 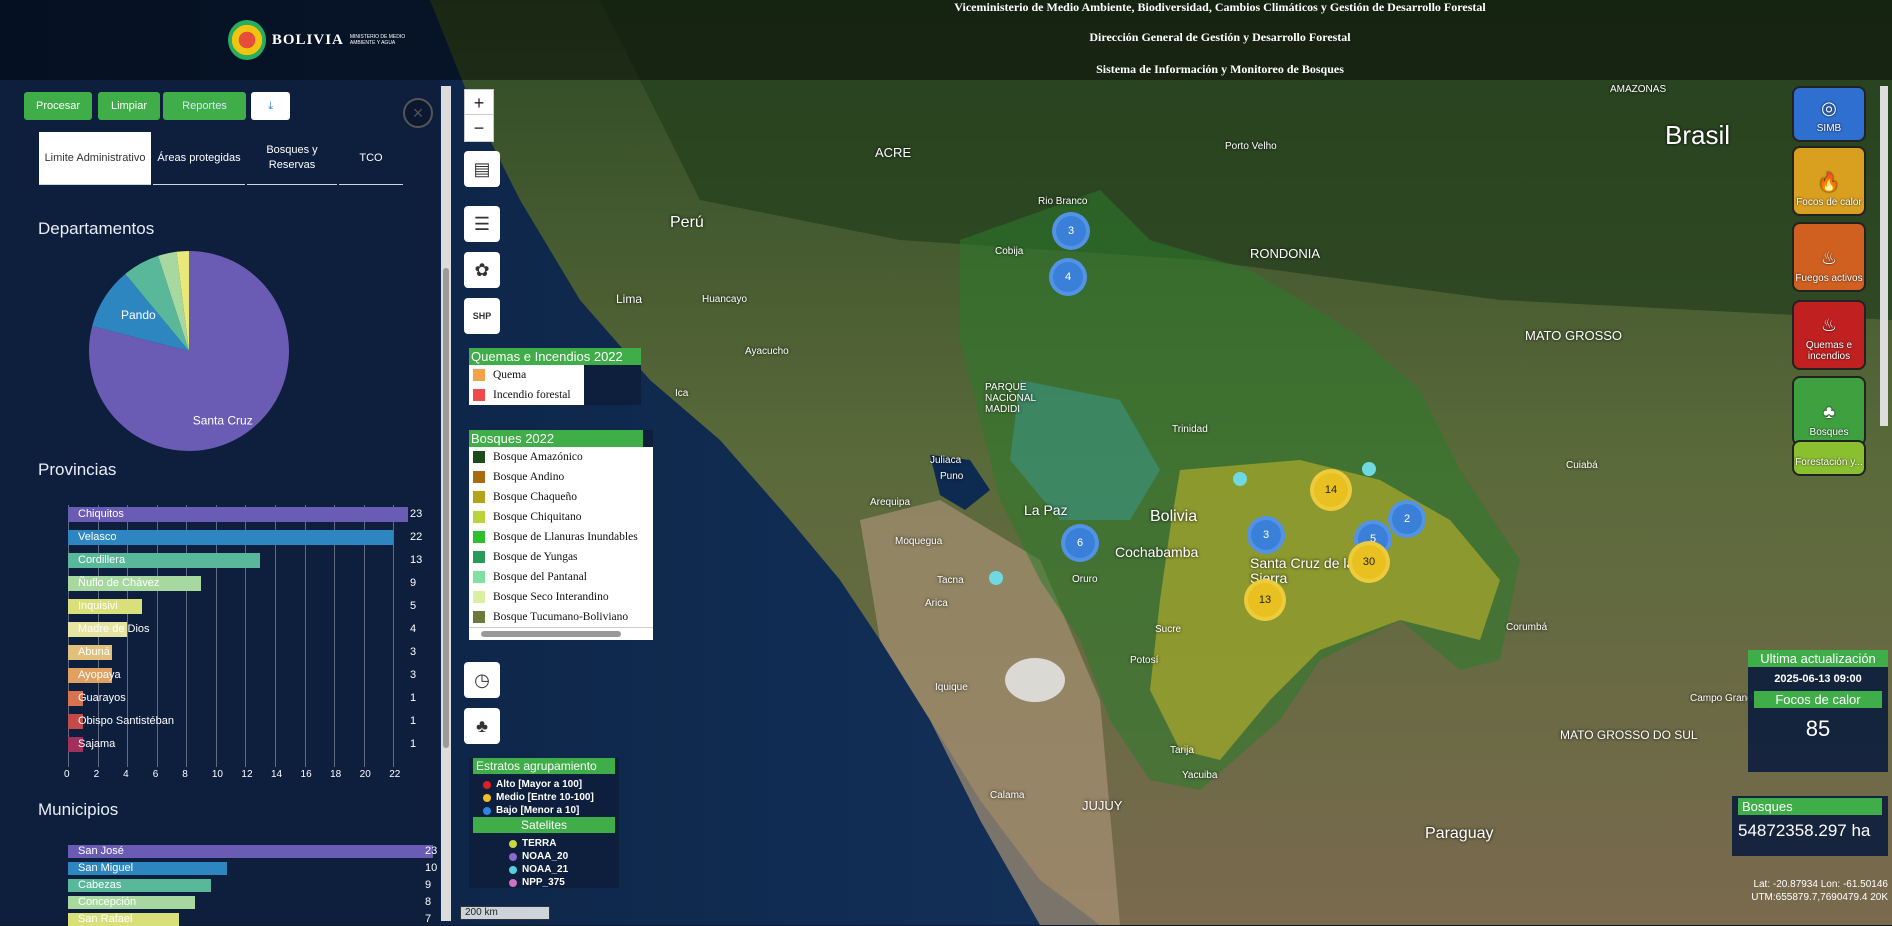 What do you see at coordinates (535, 557) in the screenshot?
I see `legend-label: Bosque de Yungas` at bounding box center [535, 557].